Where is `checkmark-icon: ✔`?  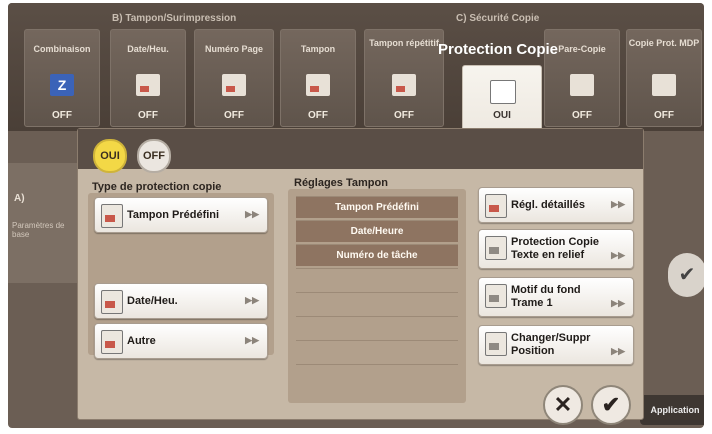
checkmark-icon: ✔ is located at coordinates (686, 275).